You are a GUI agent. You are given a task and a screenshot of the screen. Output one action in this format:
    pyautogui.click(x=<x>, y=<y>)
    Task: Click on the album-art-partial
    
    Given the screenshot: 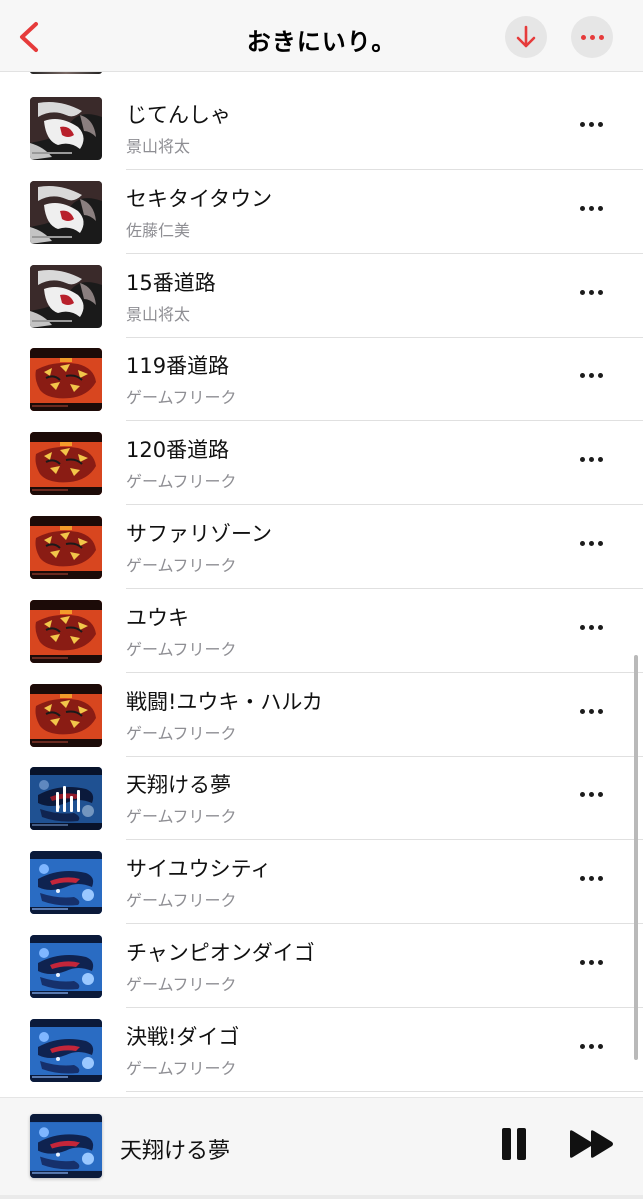 What is the action you would take?
    pyautogui.click(x=66, y=73)
    